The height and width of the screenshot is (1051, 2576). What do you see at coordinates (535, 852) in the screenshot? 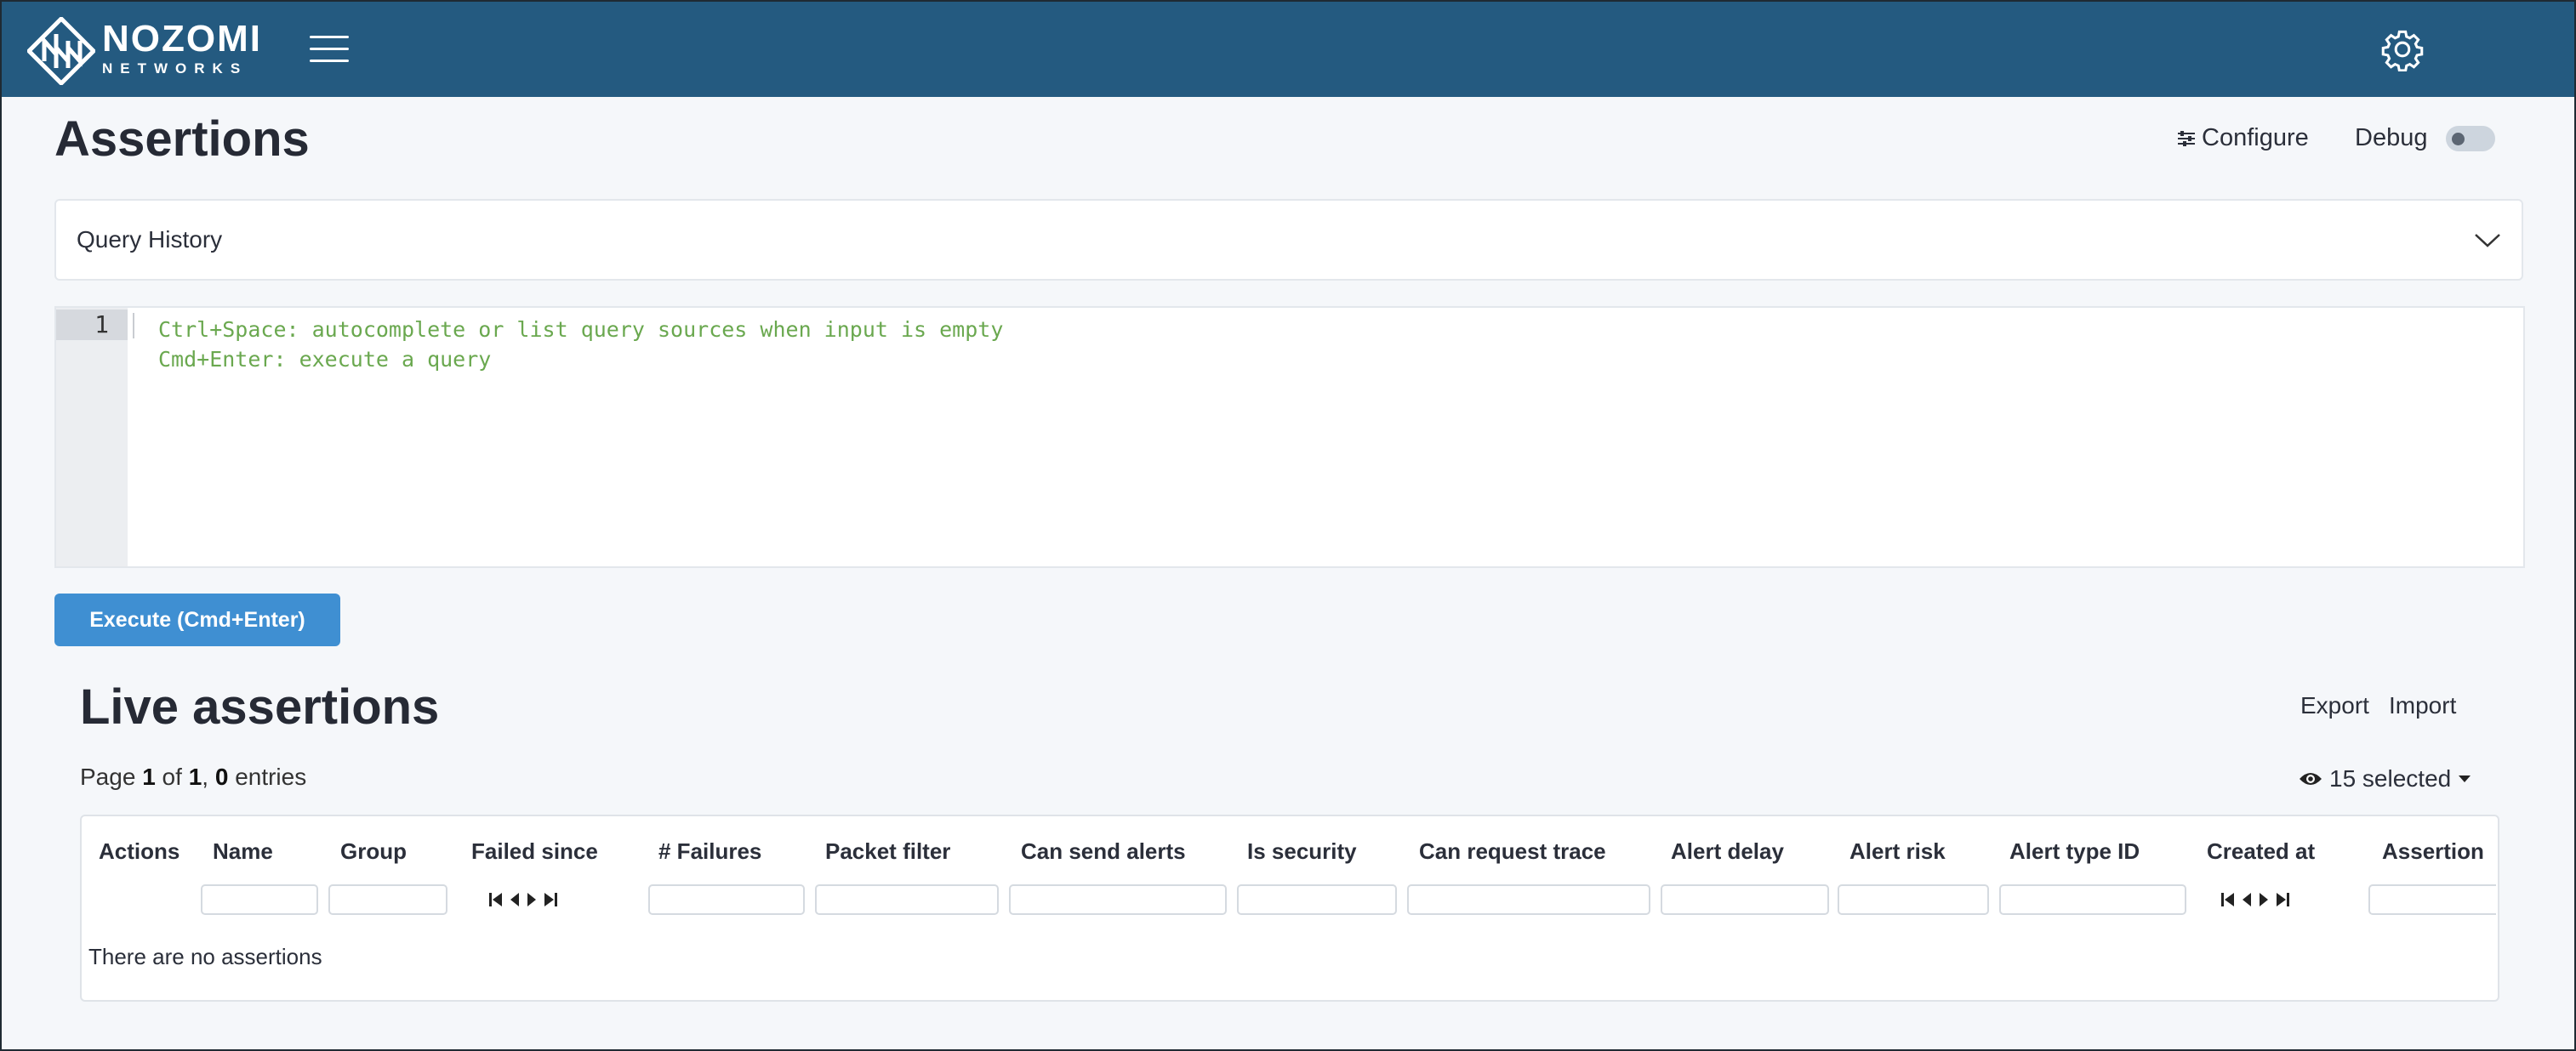
I see `column-header-failed-since: Failed since` at bounding box center [535, 852].